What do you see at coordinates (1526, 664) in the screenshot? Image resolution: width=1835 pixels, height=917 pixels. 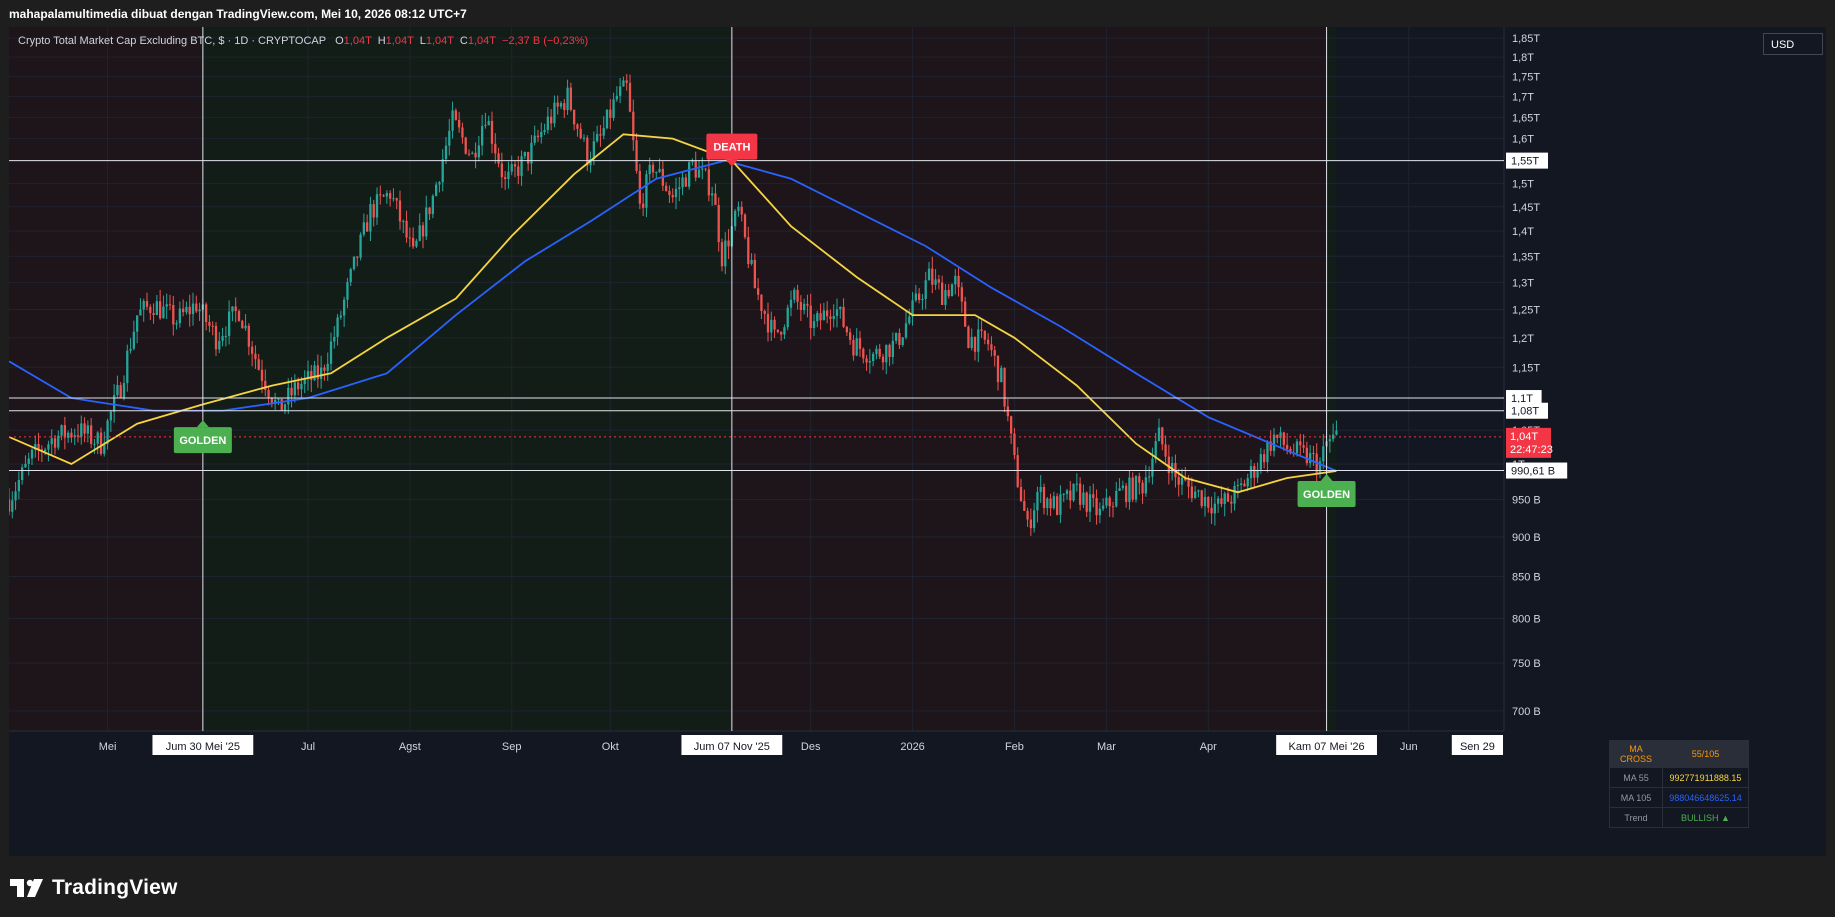 I see `price-tick-label: 750 B` at bounding box center [1526, 664].